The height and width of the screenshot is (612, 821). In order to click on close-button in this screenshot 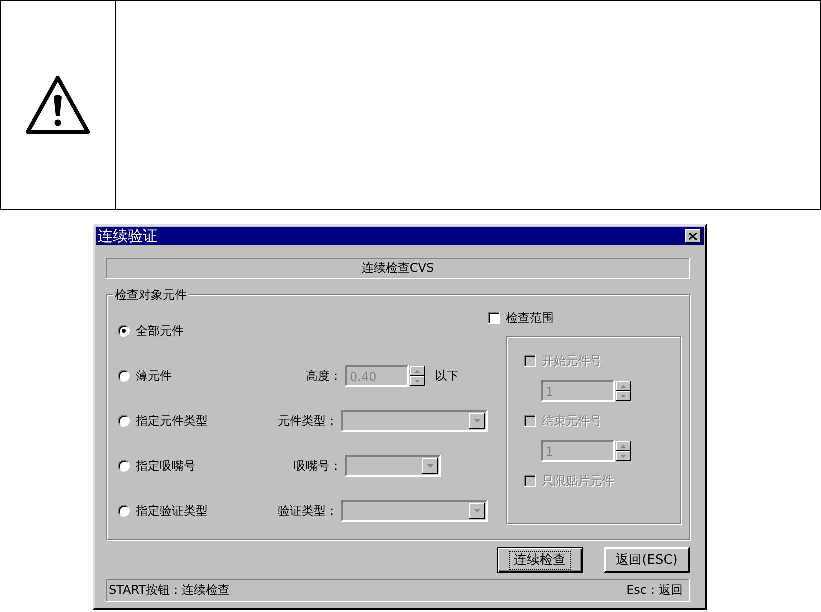, I will do `click(693, 236)`.